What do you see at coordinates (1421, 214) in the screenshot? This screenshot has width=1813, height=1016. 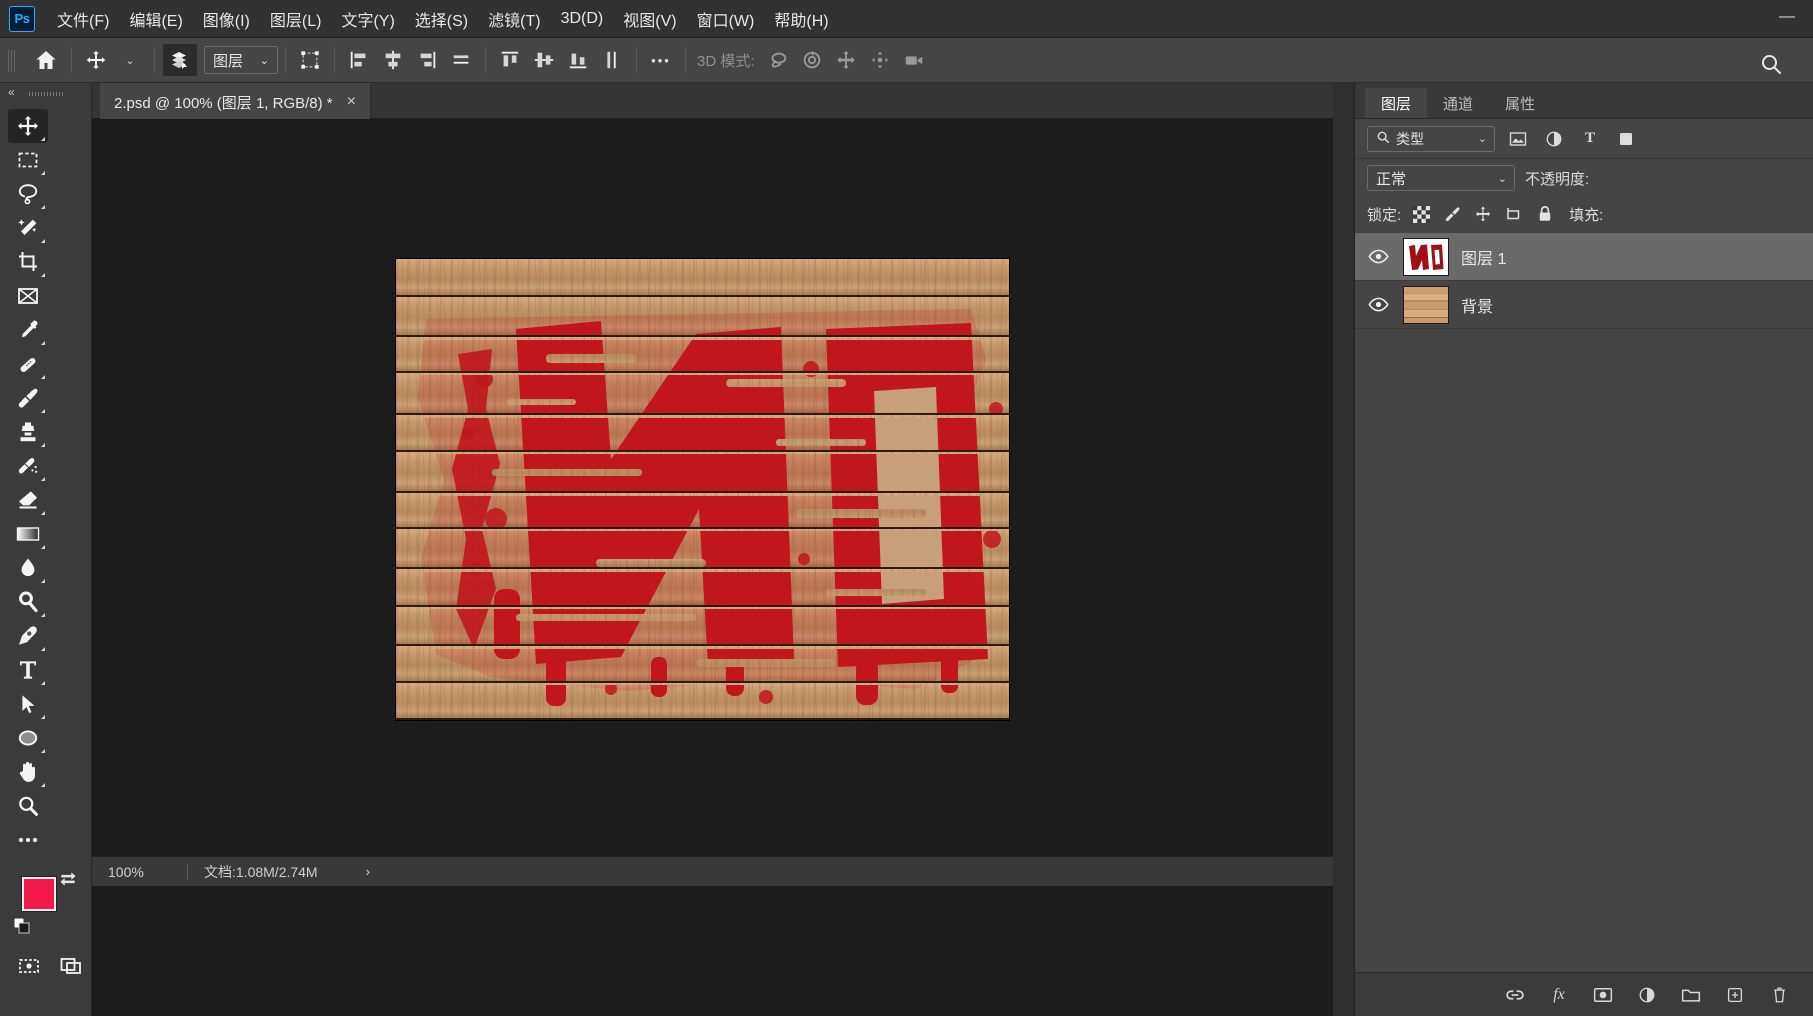 I see `lock-transparent-pixels-icon` at bounding box center [1421, 214].